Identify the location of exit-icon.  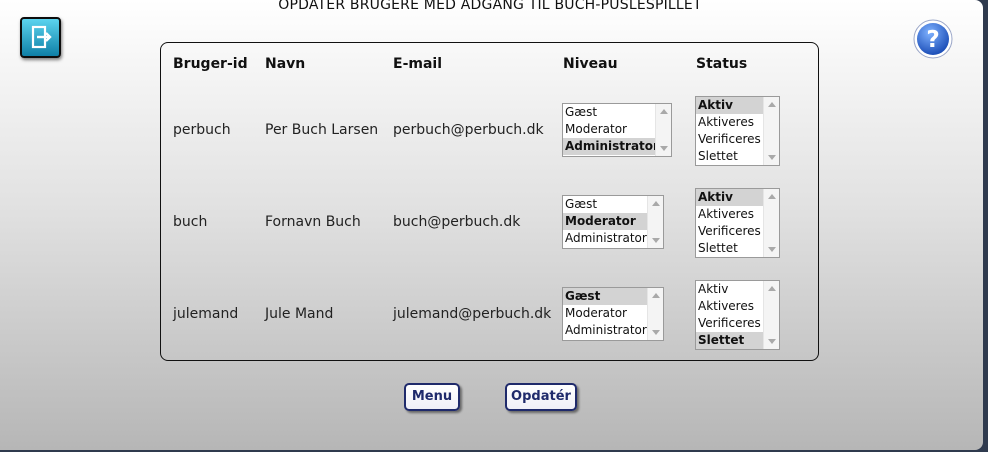
(41, 37).